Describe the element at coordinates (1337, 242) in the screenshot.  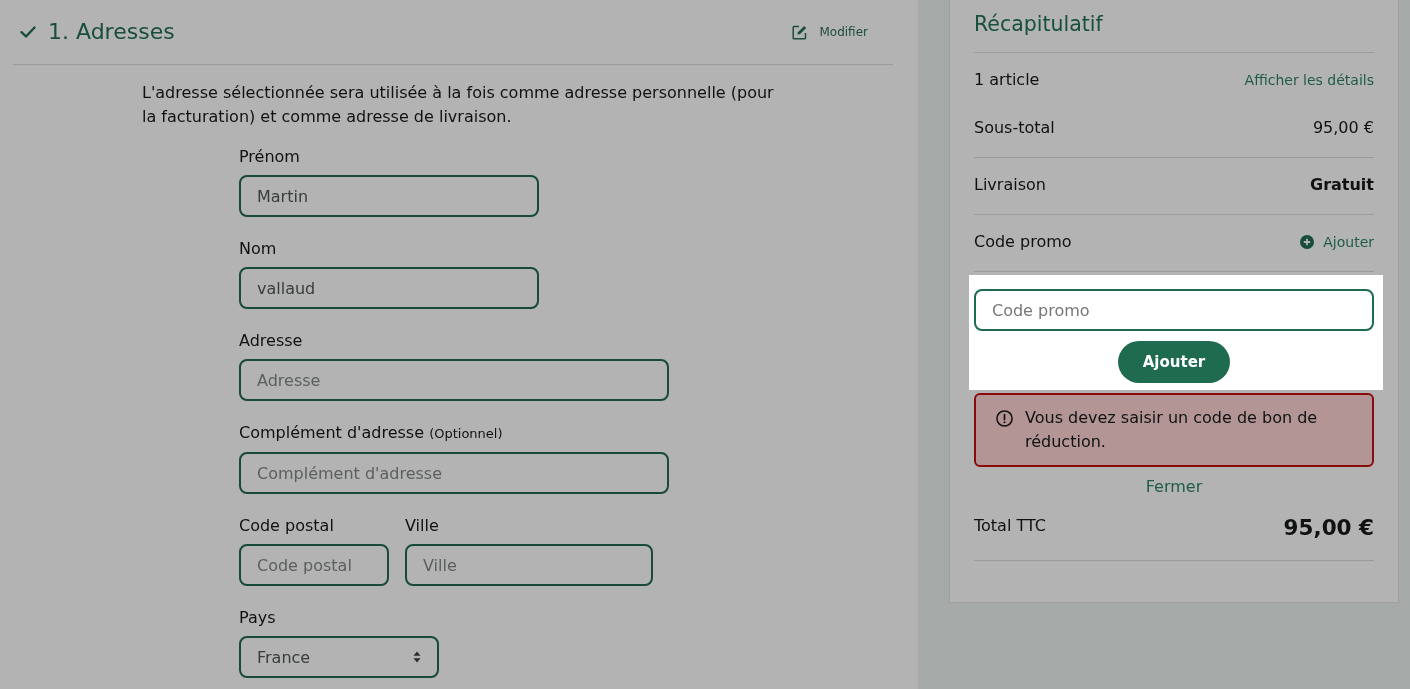
I see `add-promo-link: Ajouter` at that location.